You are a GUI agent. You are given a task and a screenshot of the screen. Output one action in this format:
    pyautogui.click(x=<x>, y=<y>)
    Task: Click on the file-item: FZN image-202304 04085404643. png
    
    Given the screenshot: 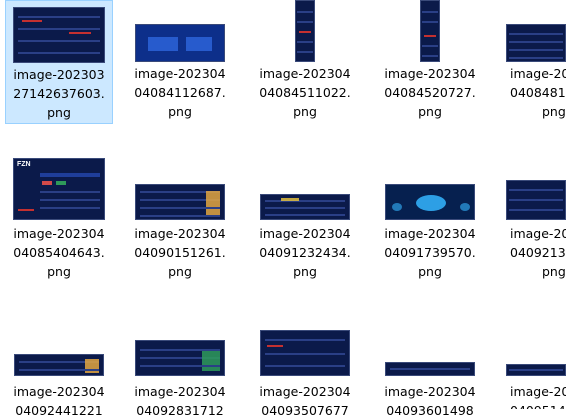 What is the action you would take?
    pyautogui.click(x=59, y=217)
    